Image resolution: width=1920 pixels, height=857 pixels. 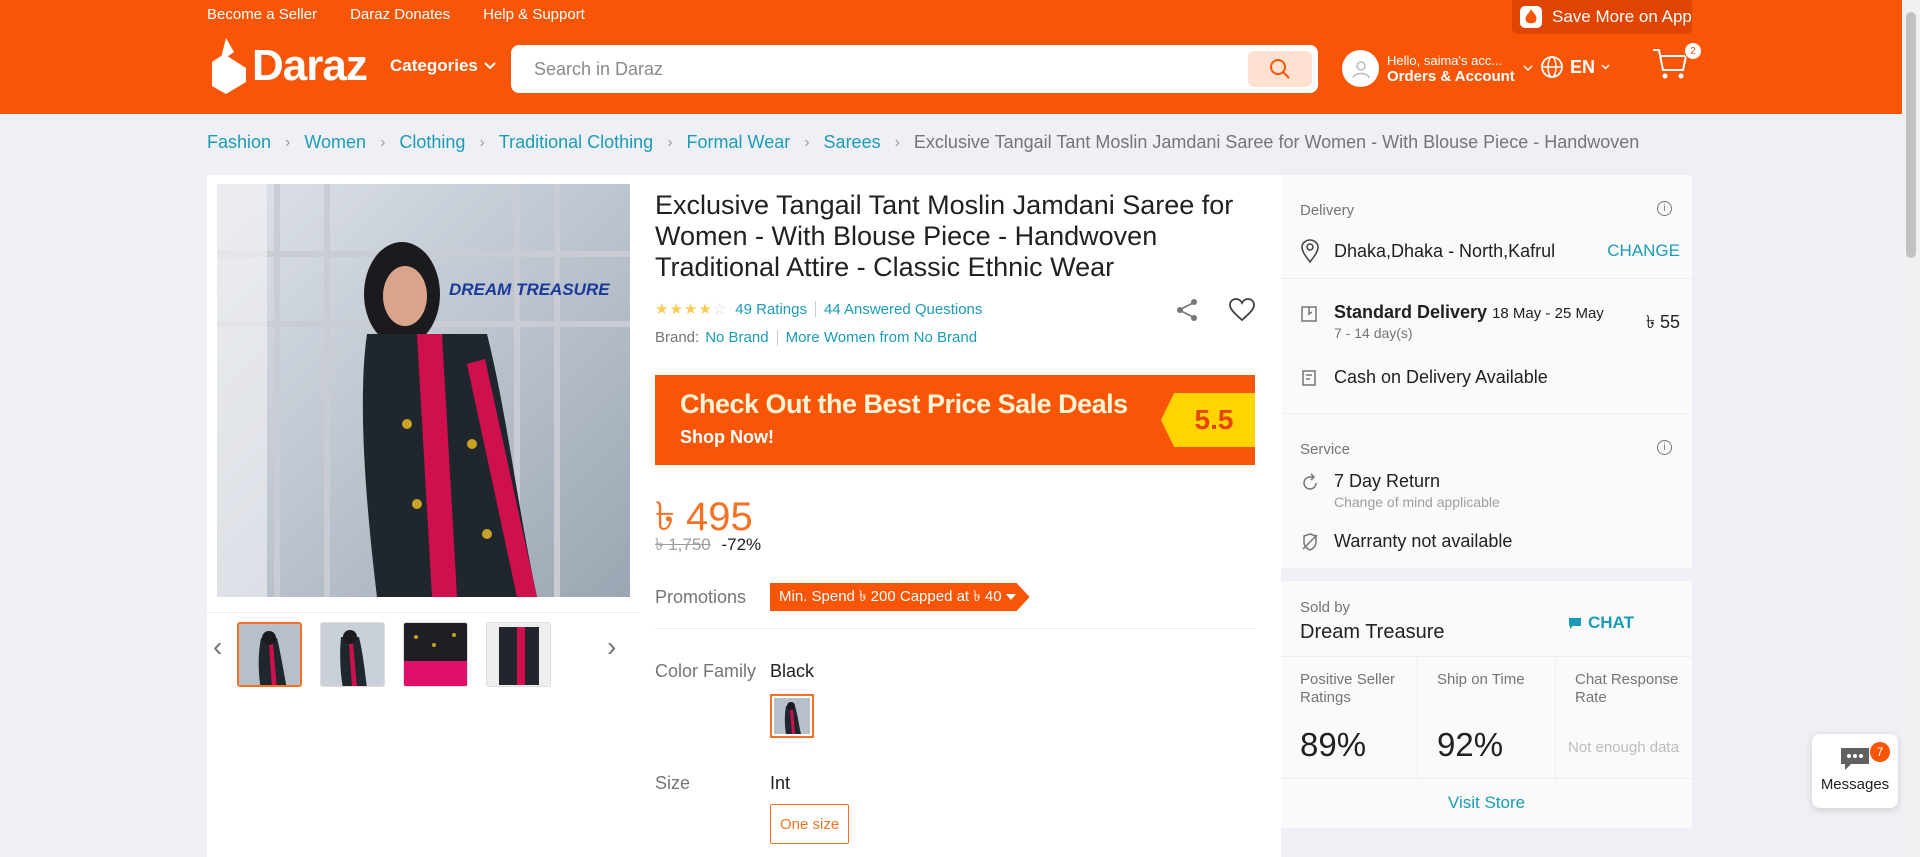 I want to click on standard-delivery-fee: ৳ 55, so click(x=1663, y=322).